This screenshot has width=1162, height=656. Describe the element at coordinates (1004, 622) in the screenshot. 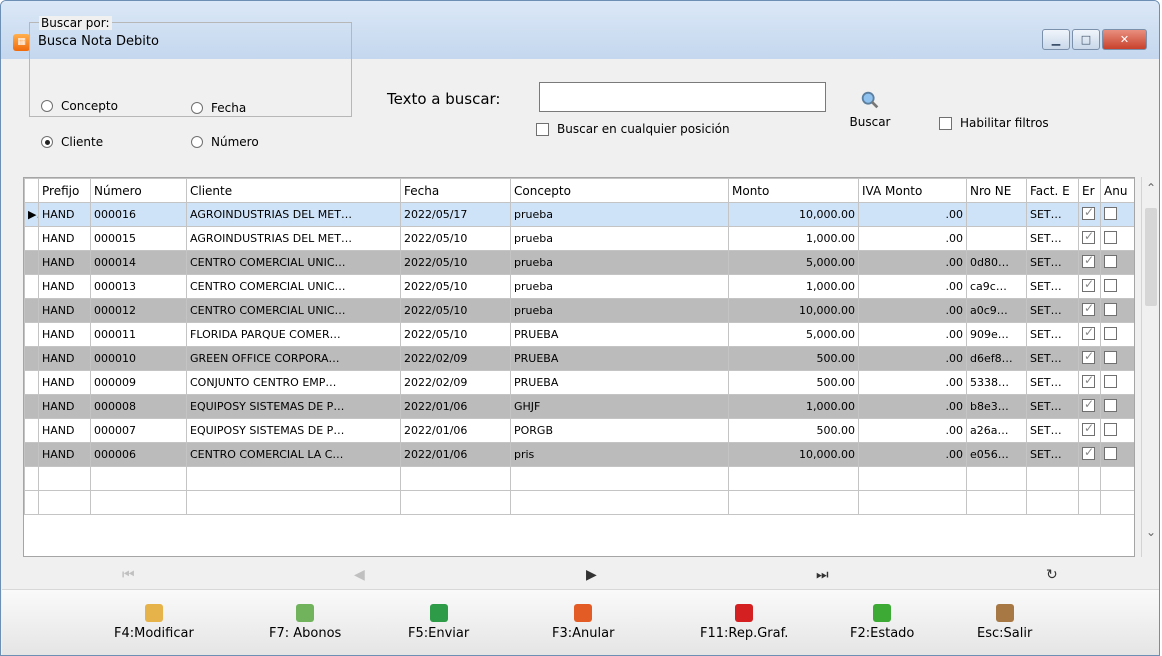

I see `exit-door-button: Esc:Salir` at that location.